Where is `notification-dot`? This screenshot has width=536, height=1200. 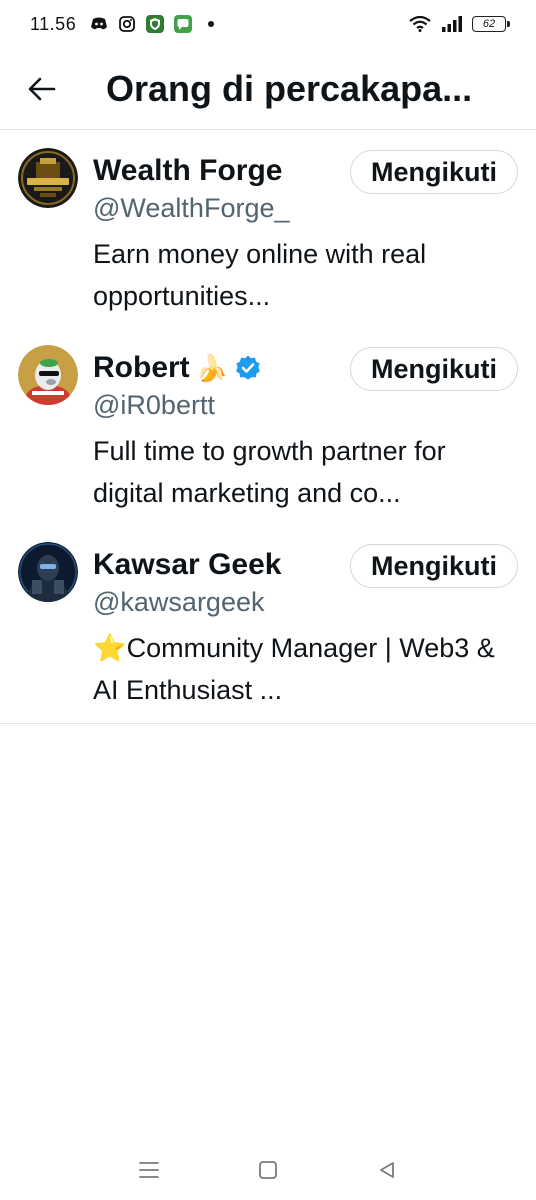 notification-dot is located at coordinates (211, 24).